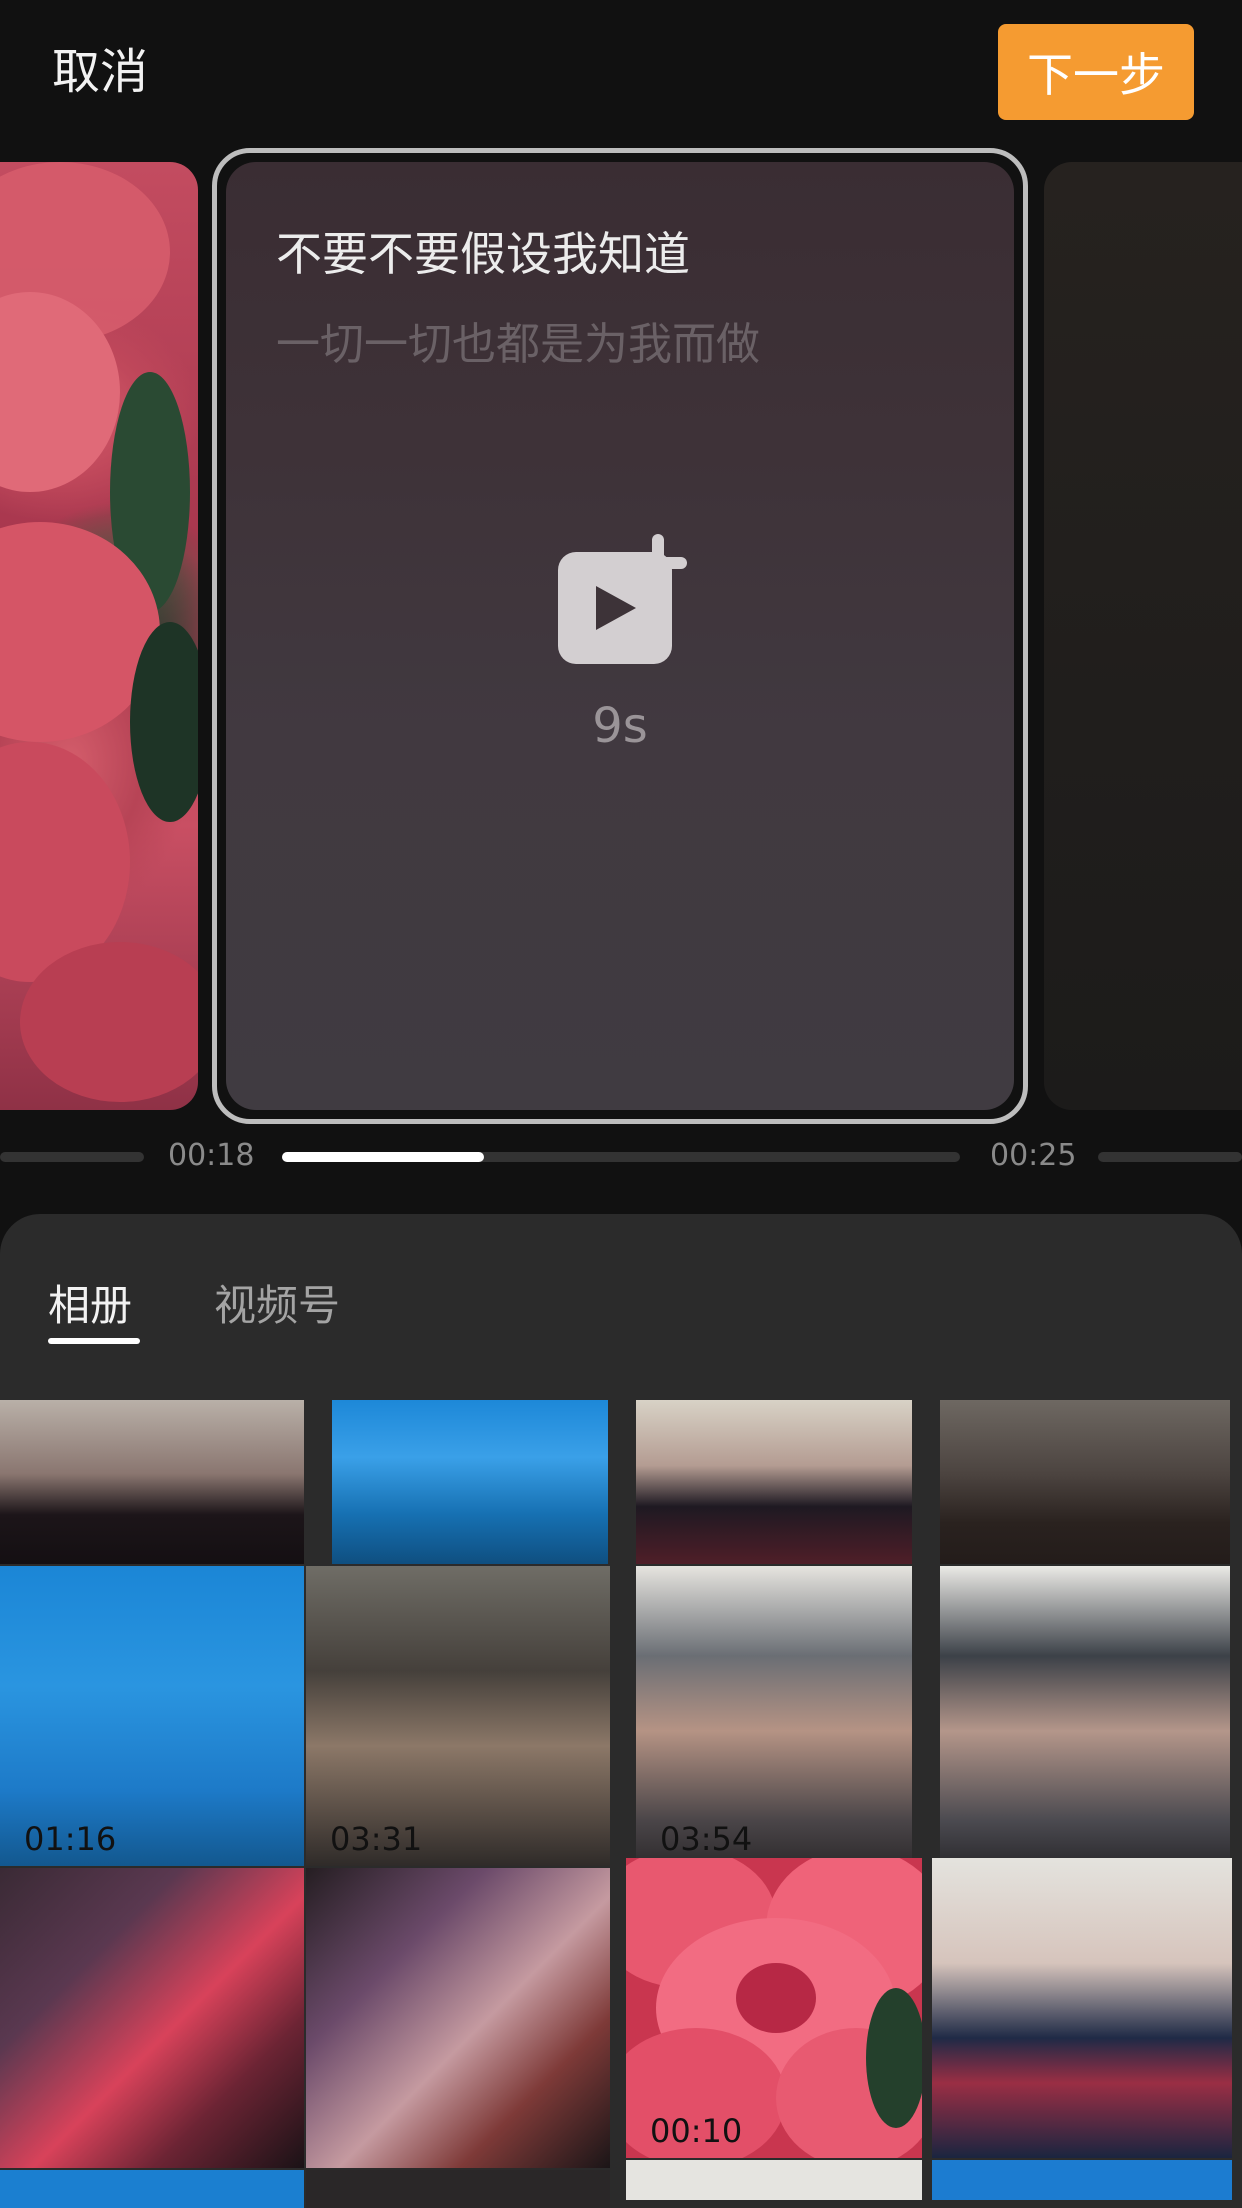 The height and width of the screenshot is (2208, 1242). I want to click on tab-album: 相册, so click(90, 1302).